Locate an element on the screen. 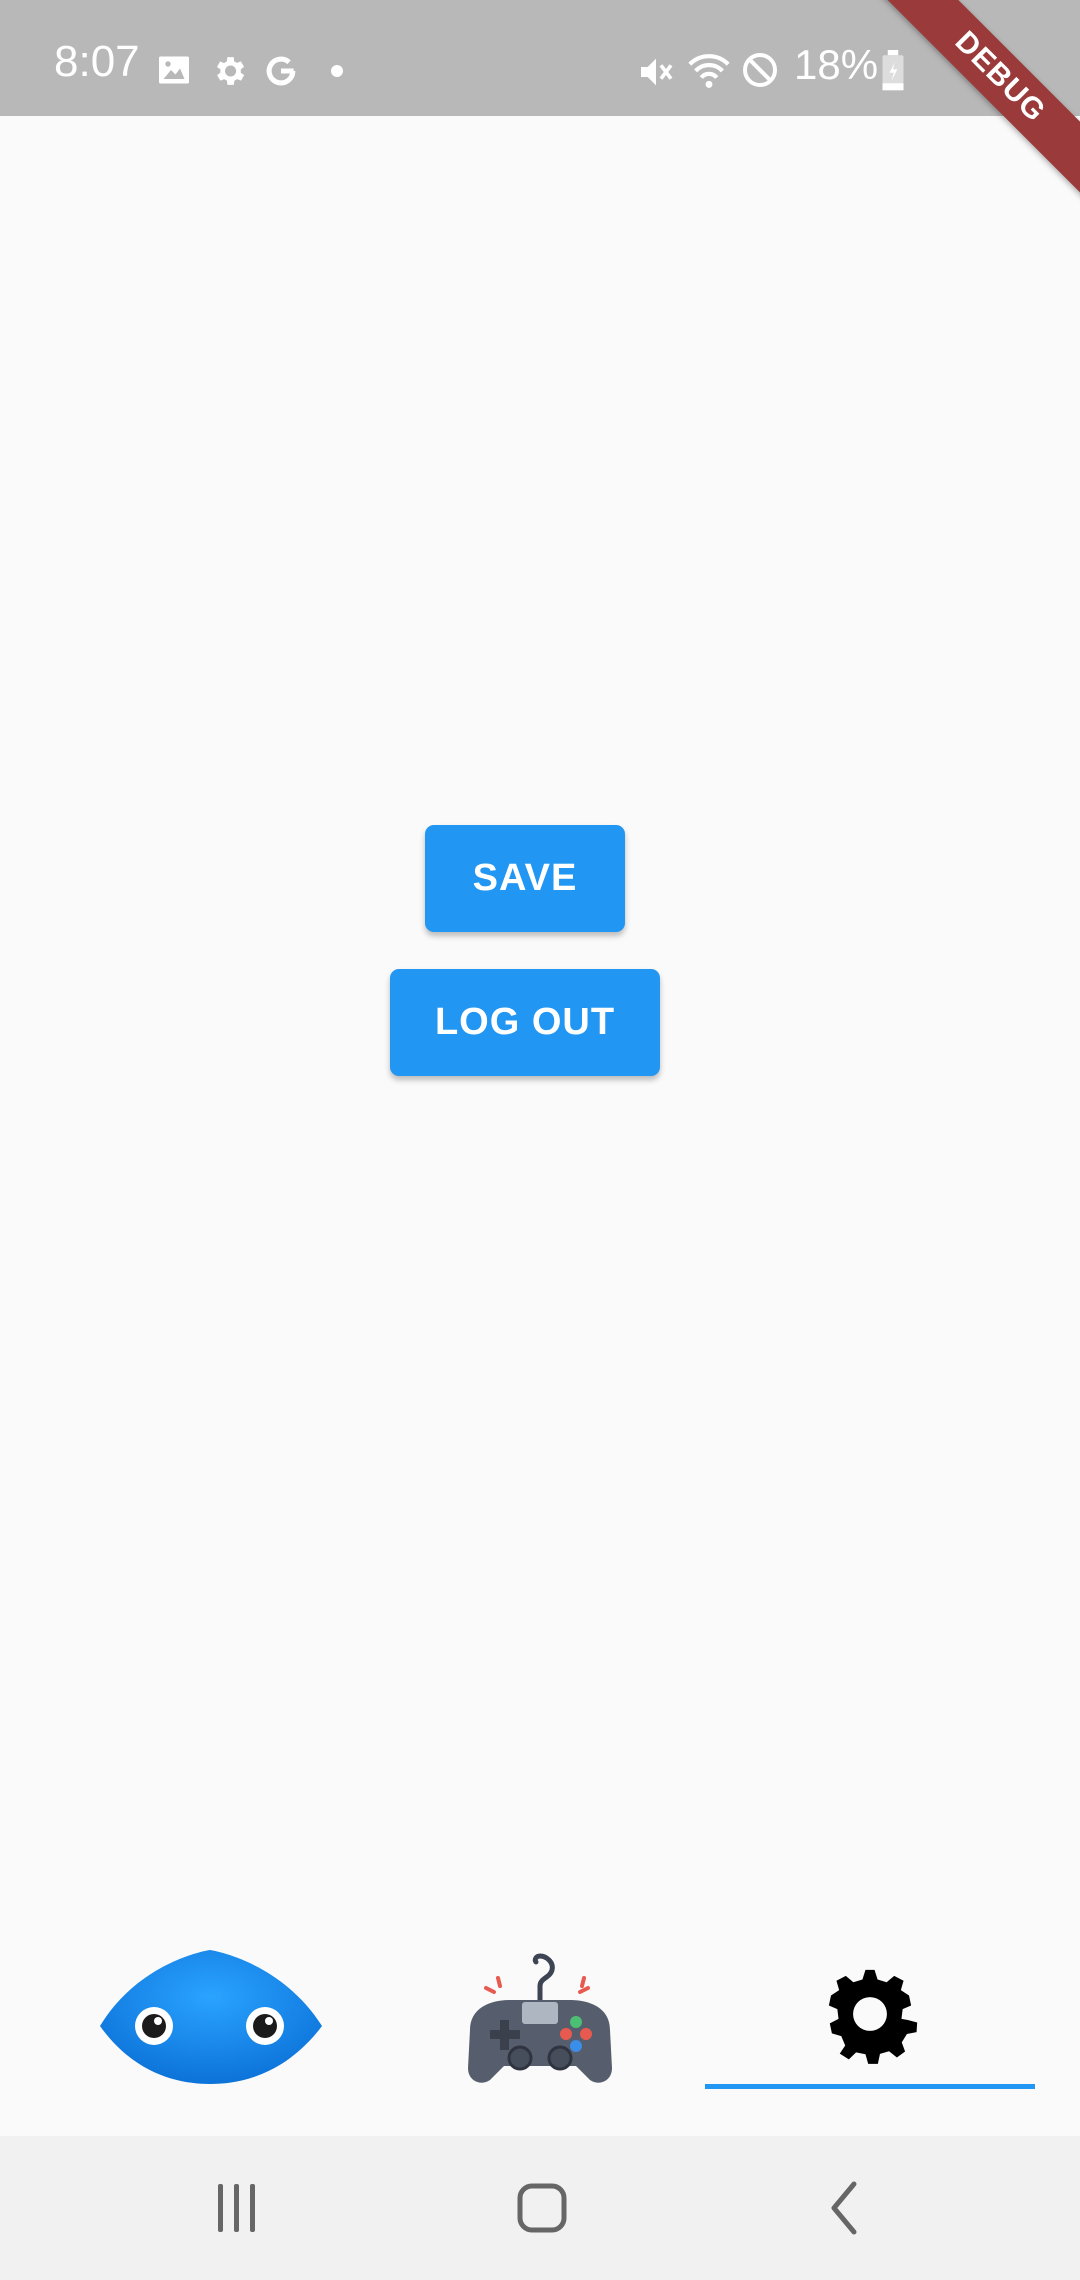  wifi-icon is located at coordinates (709, 71).